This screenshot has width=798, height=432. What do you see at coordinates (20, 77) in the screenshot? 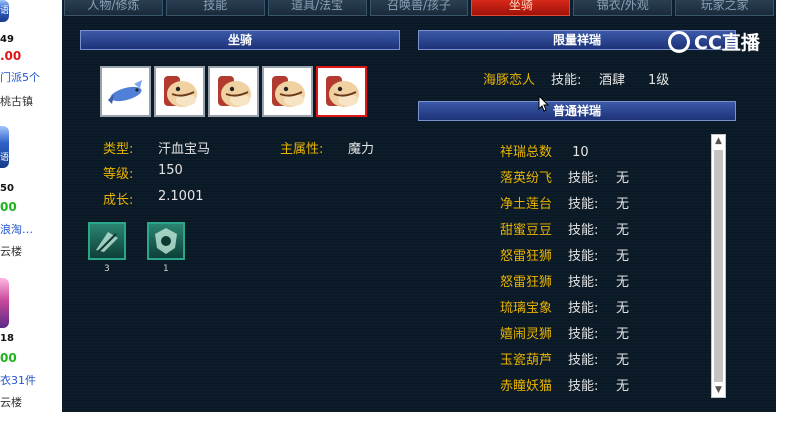
I see `strip-link: 门派5个` at bounding box center [20, 77].